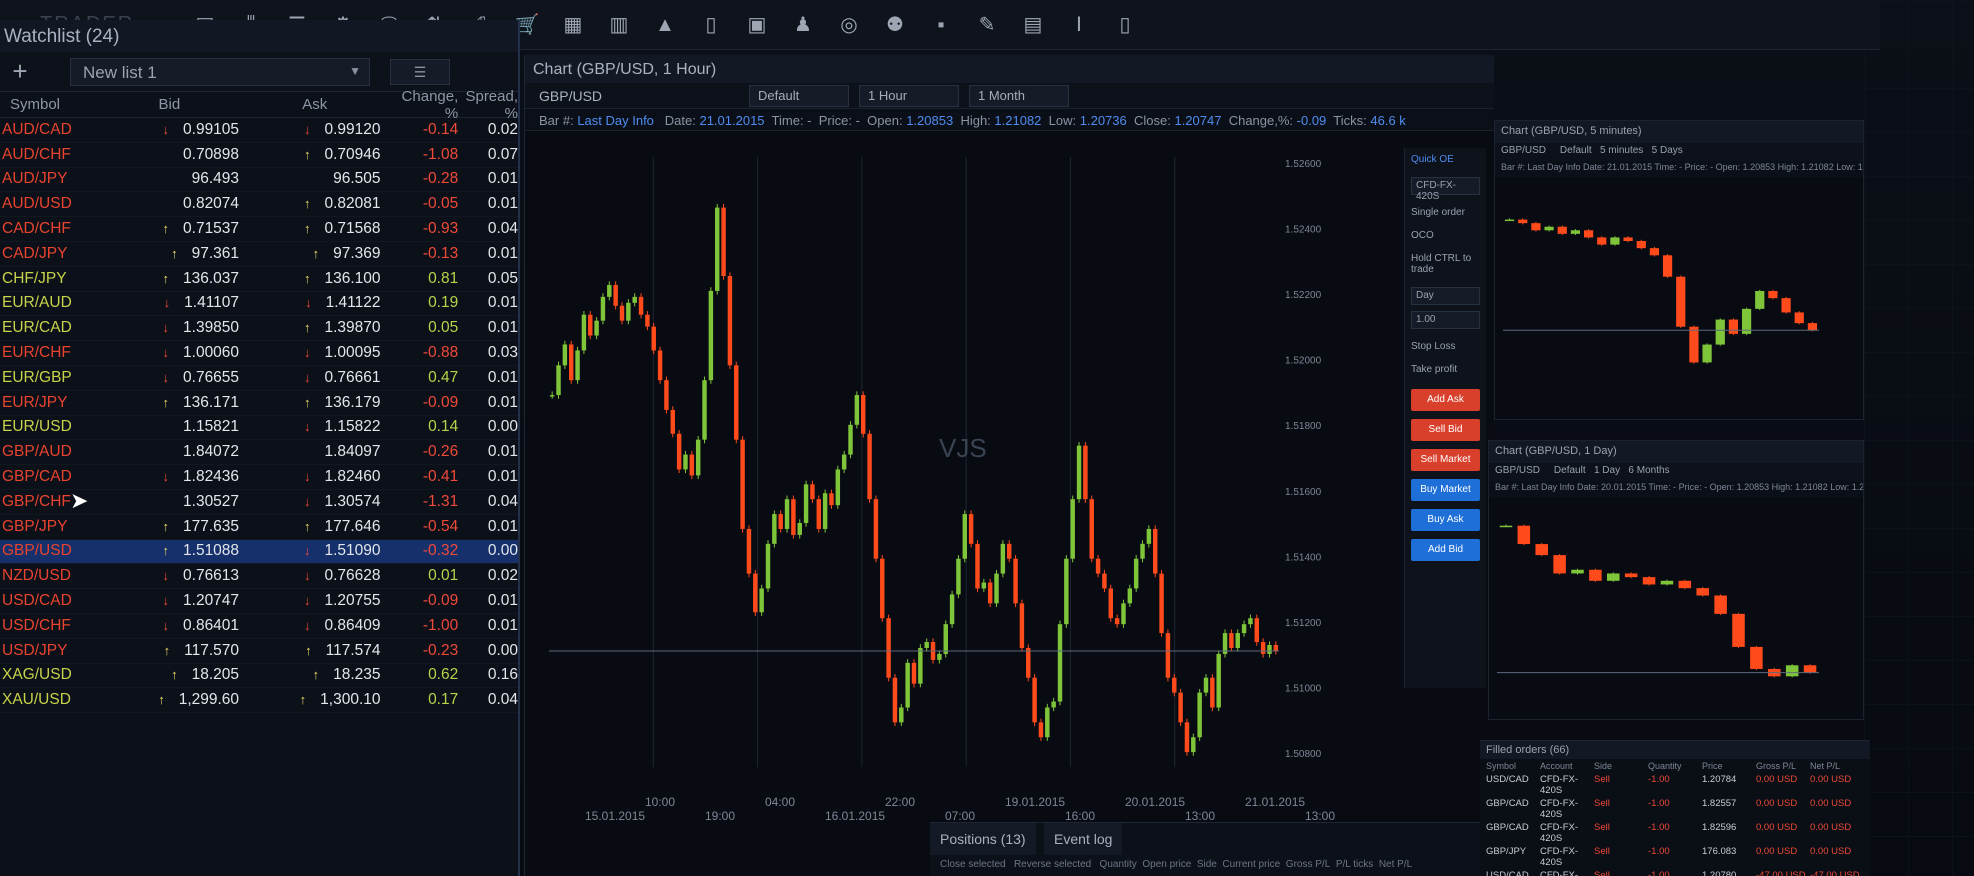 This screenshot has height=876, width=1974. I want to click on filled-col-header: Gross P/L, so click(1783, 766).